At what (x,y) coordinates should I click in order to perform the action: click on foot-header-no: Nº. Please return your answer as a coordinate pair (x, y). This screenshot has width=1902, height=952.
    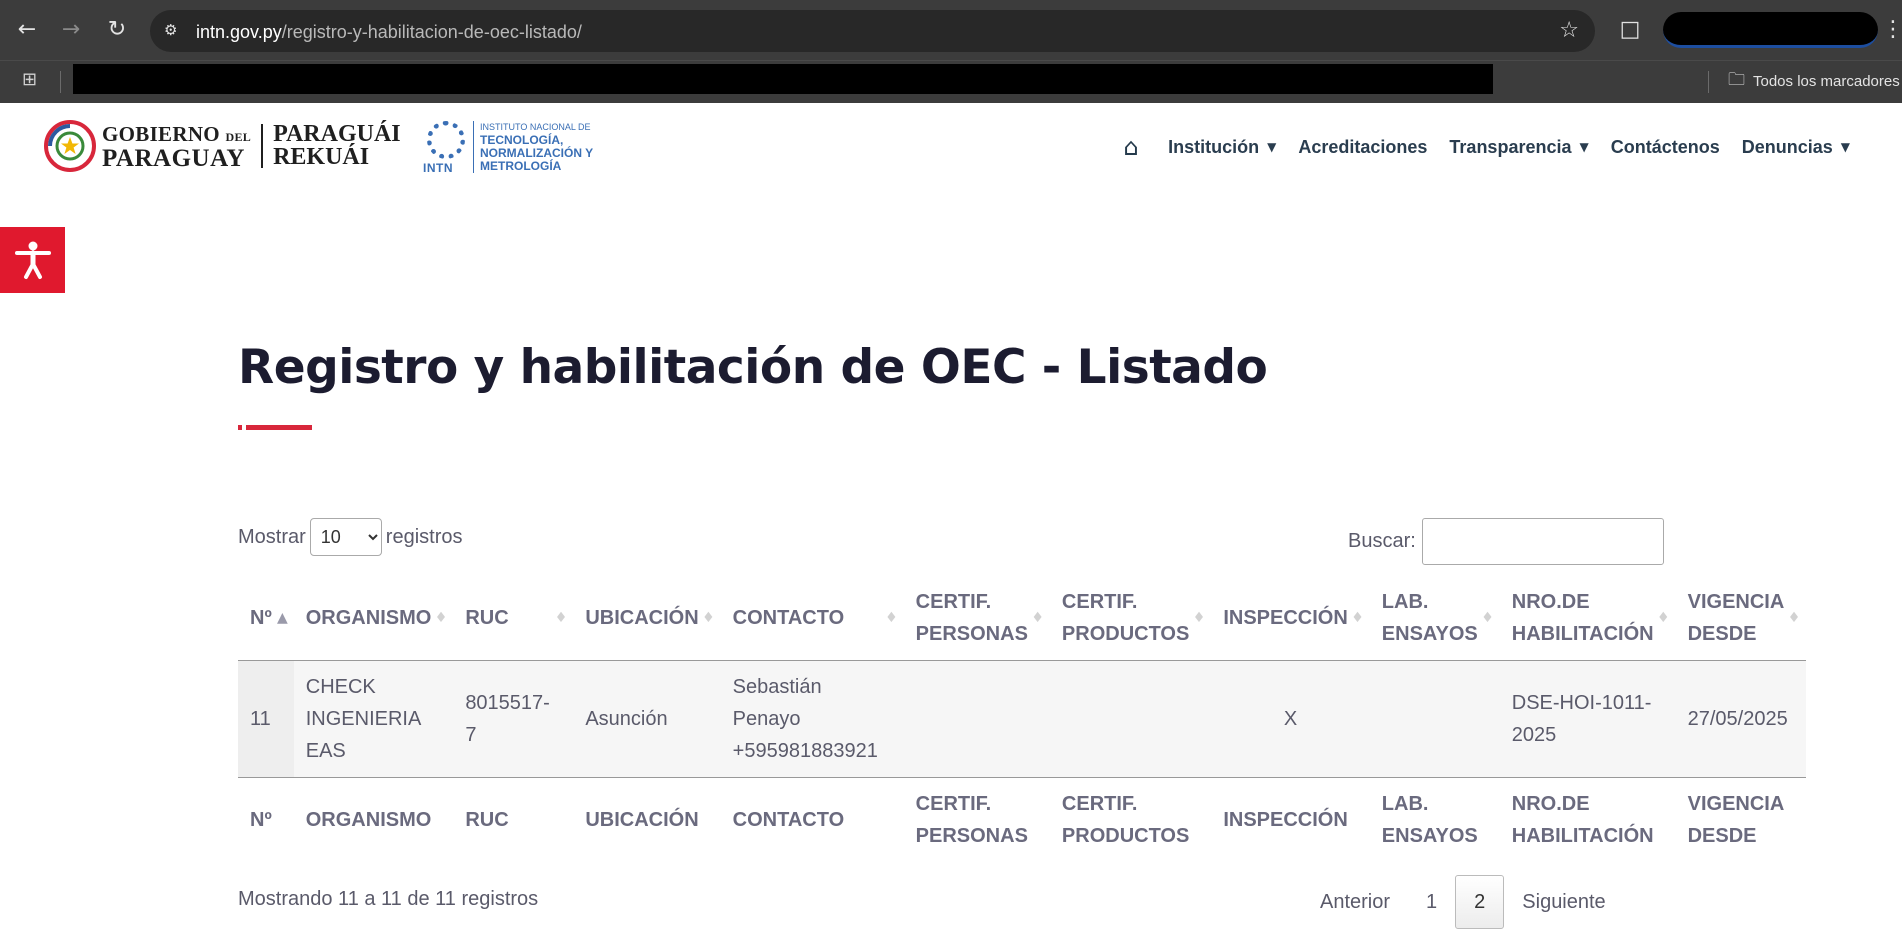
    Looking at the image, I should click on (261, 820).